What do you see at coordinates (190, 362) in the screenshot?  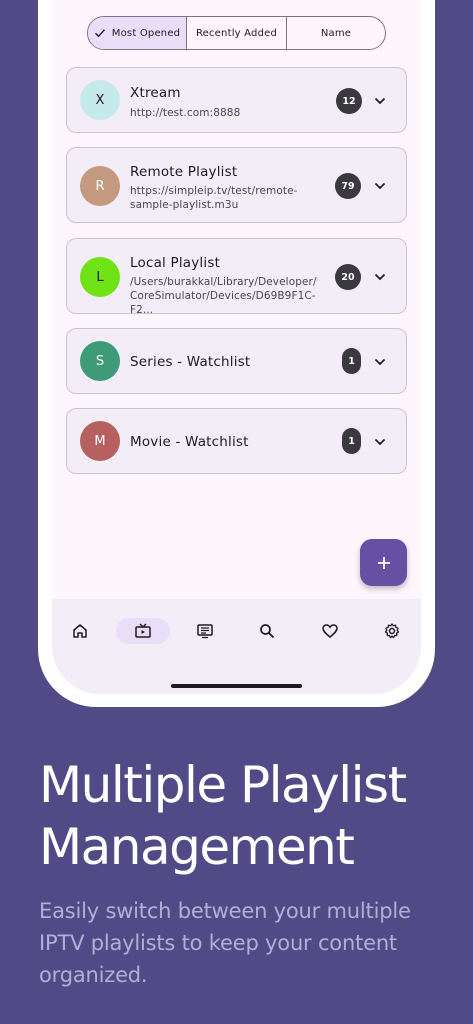 I see `playlist-title: Series - Watchlist` at bounding box center [190, 362].